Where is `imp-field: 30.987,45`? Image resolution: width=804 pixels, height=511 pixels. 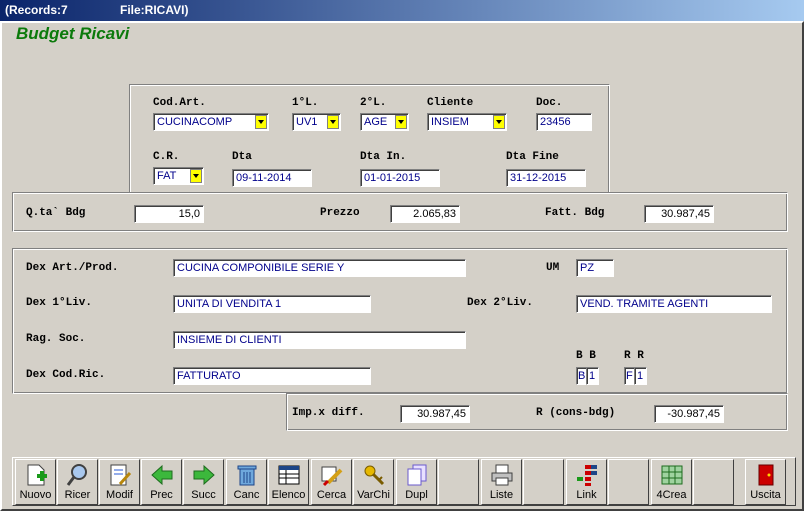 imp-field: 30.987,45 is located at coordinates (435, 414).